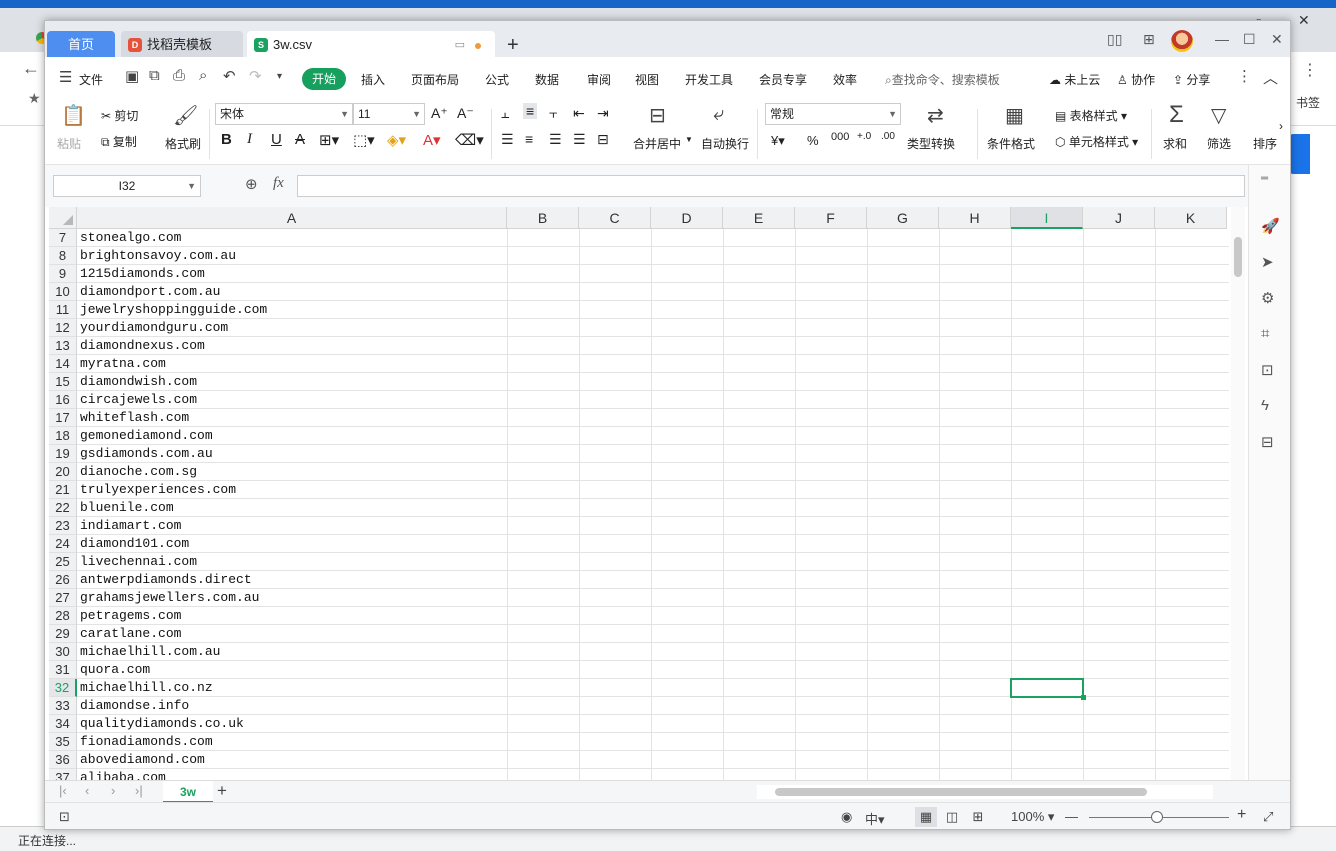 The width and height of the screenshot is (1336, 851). I want to click on collapse-ribbon-icon: ︿, so click(1270, 77).